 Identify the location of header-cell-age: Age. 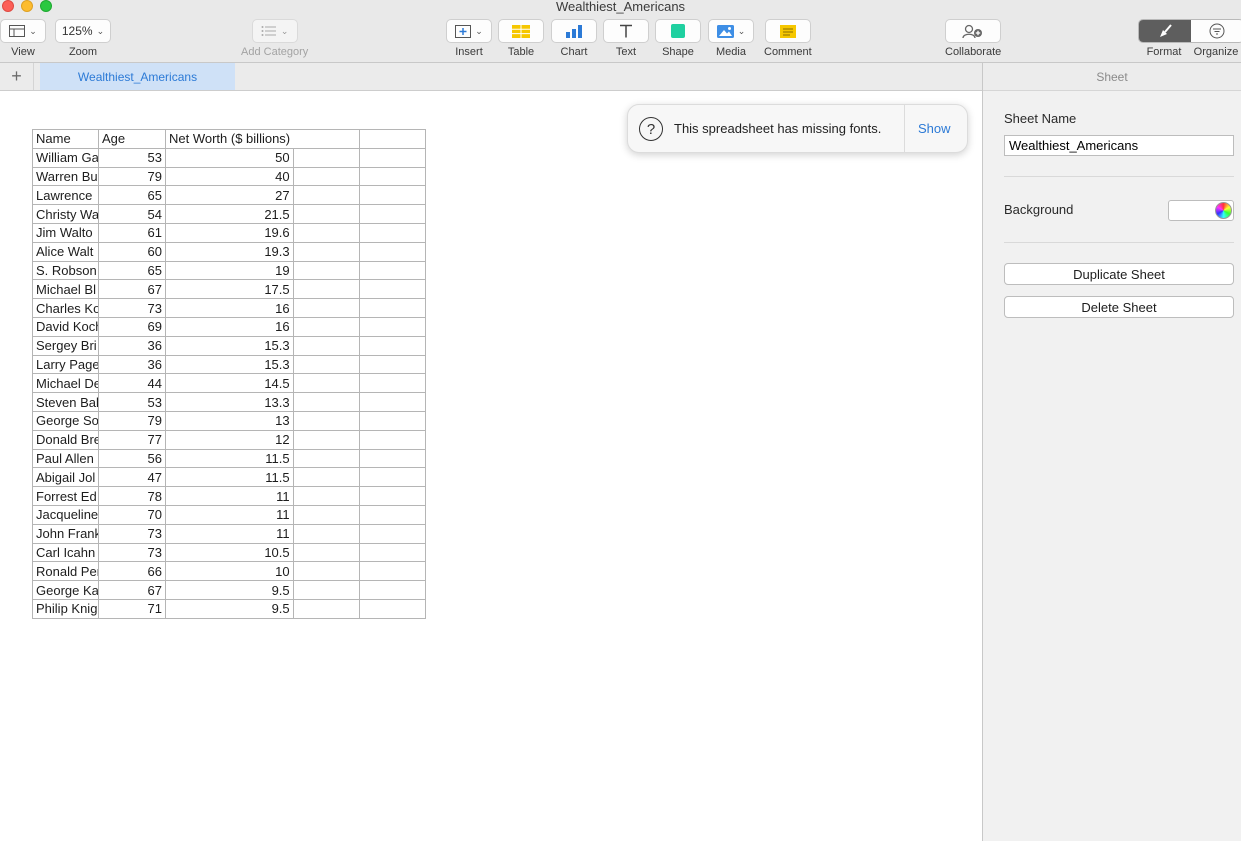
(132, 139).